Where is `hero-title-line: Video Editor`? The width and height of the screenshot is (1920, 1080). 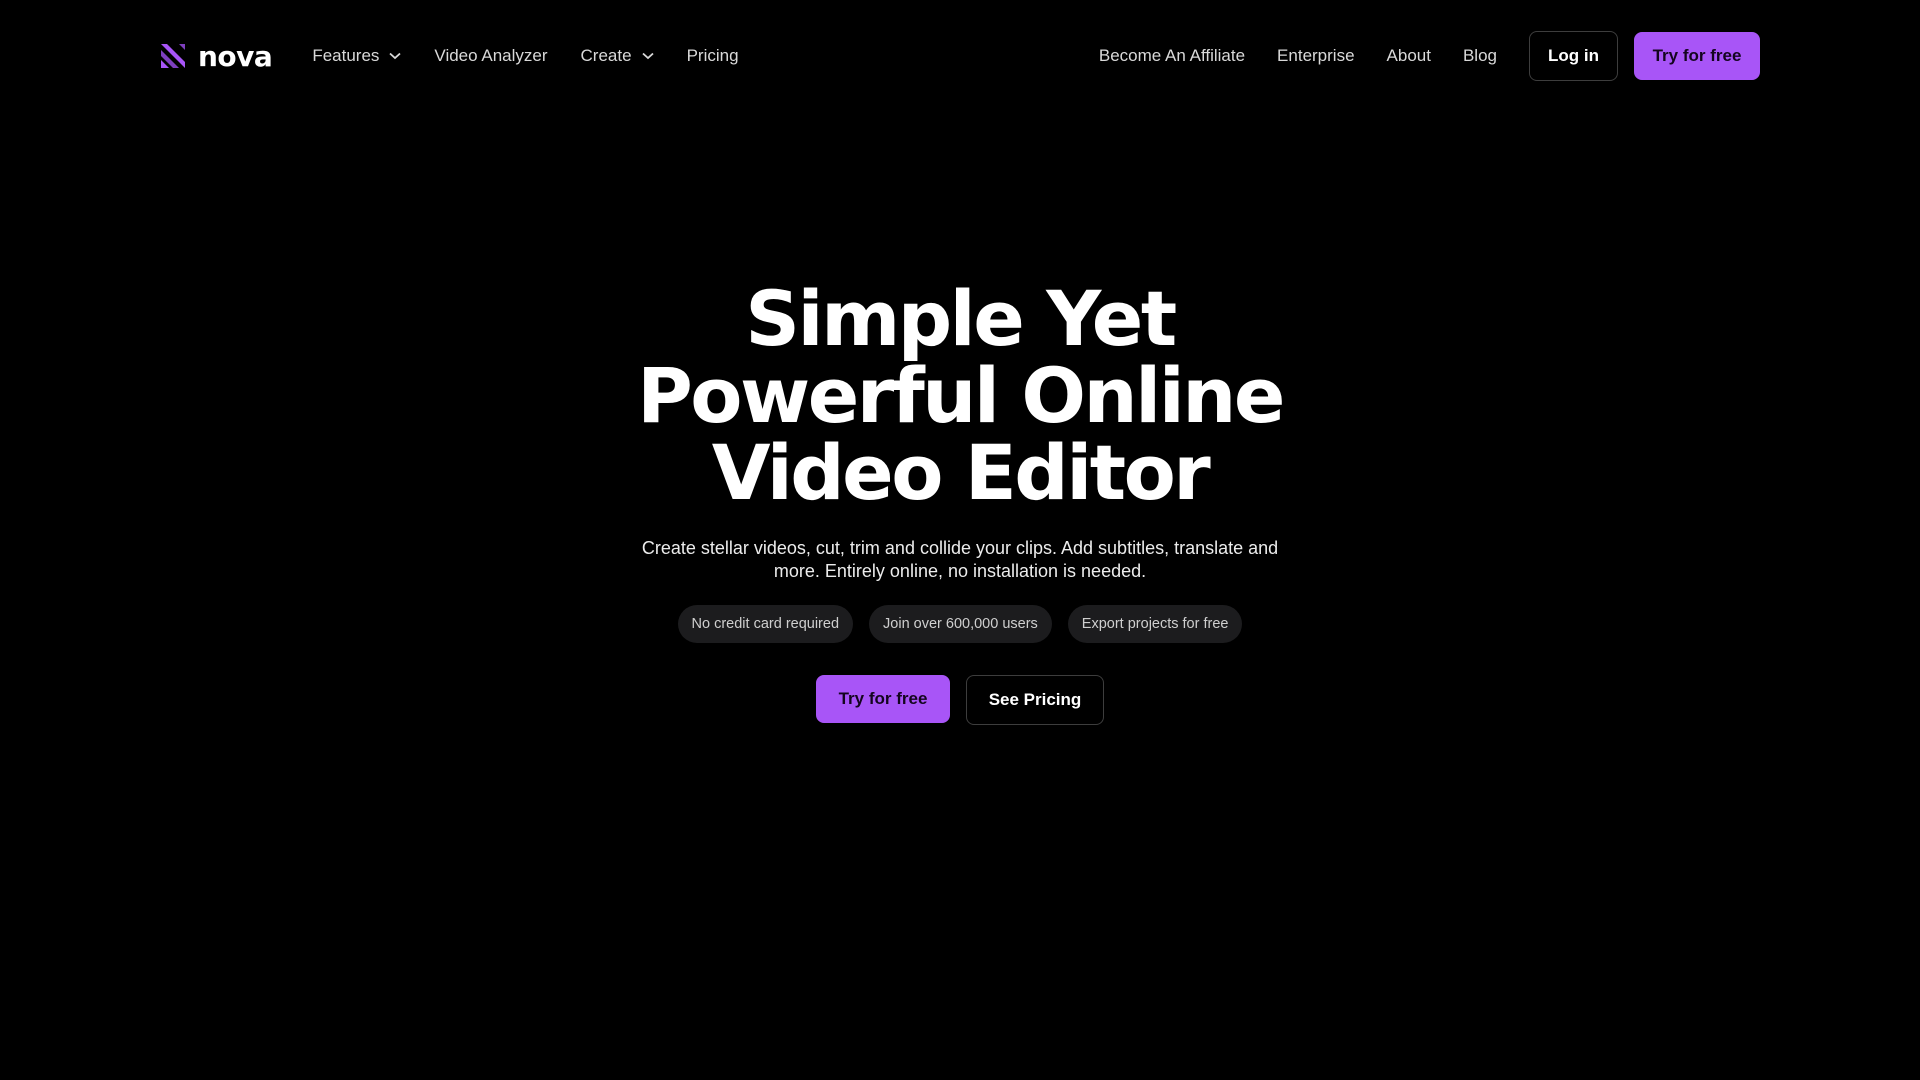
hero-title-line: Video Editor is located at coordinates (961, 472).